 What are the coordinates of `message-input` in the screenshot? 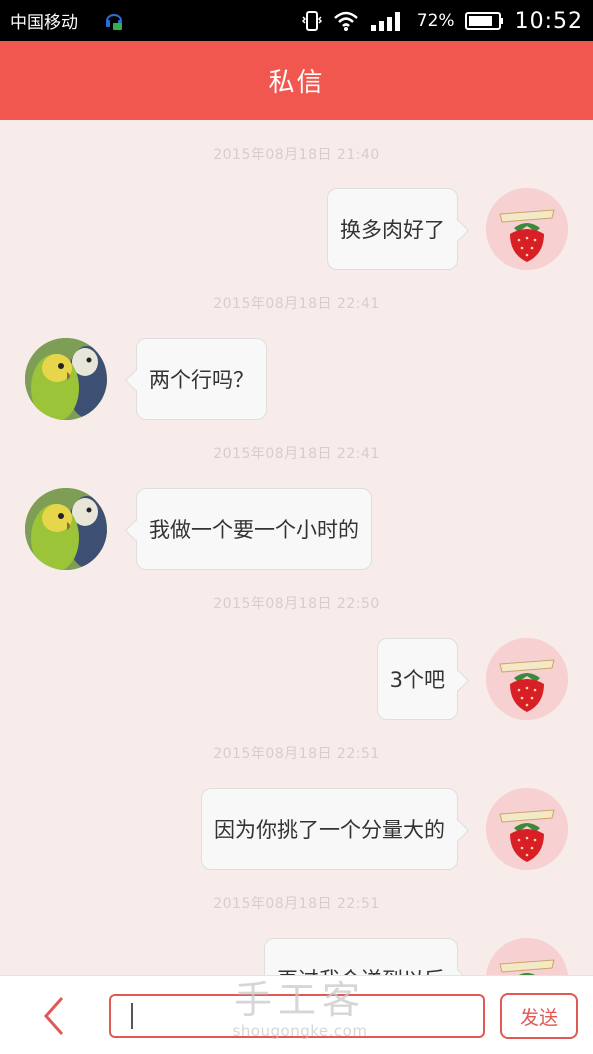 It's located at (297, 1016).